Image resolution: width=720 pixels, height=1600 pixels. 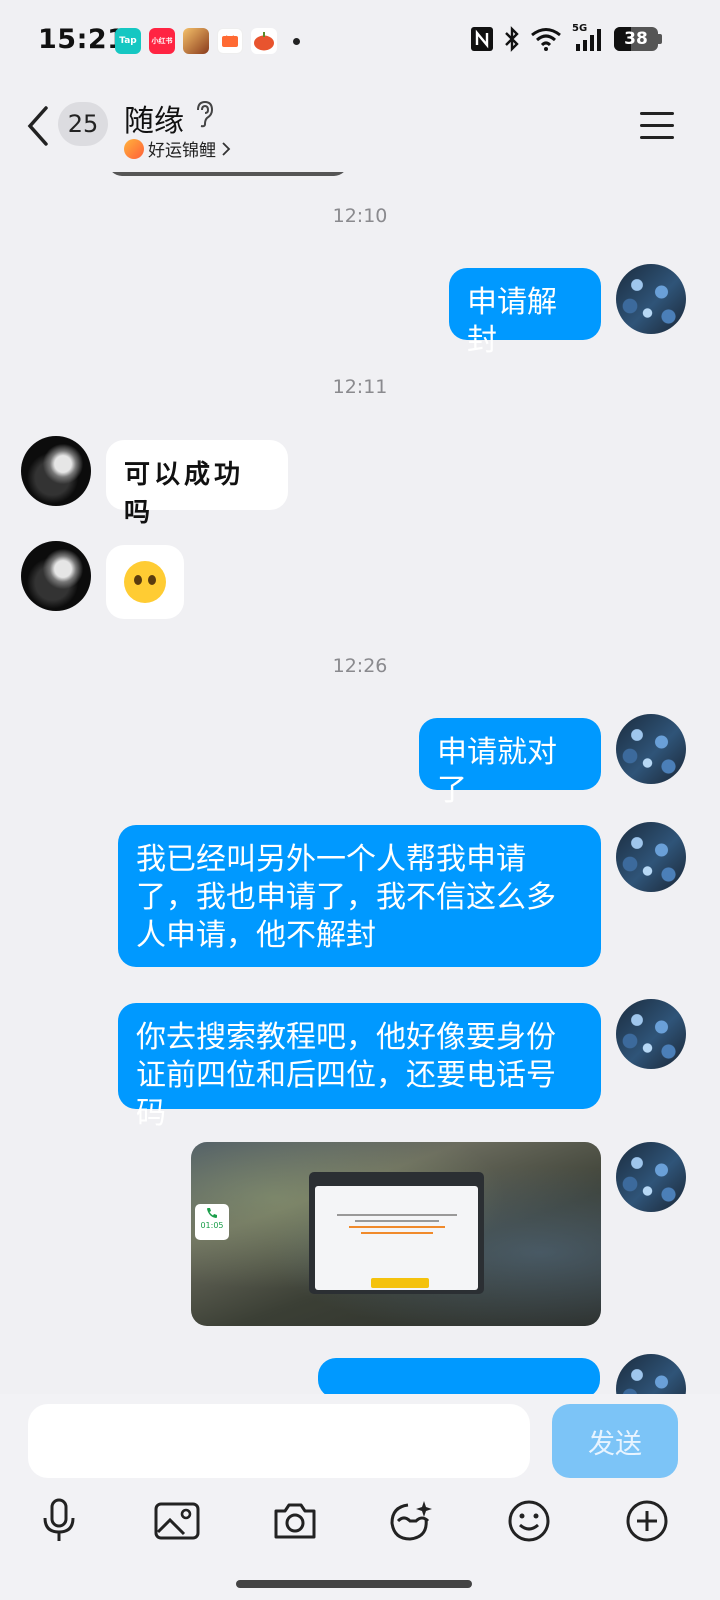 What do you see at coordinates (459, 1376) in the screenshot?
I see `message-bubble-sent` at bounding box center [459, 1376].